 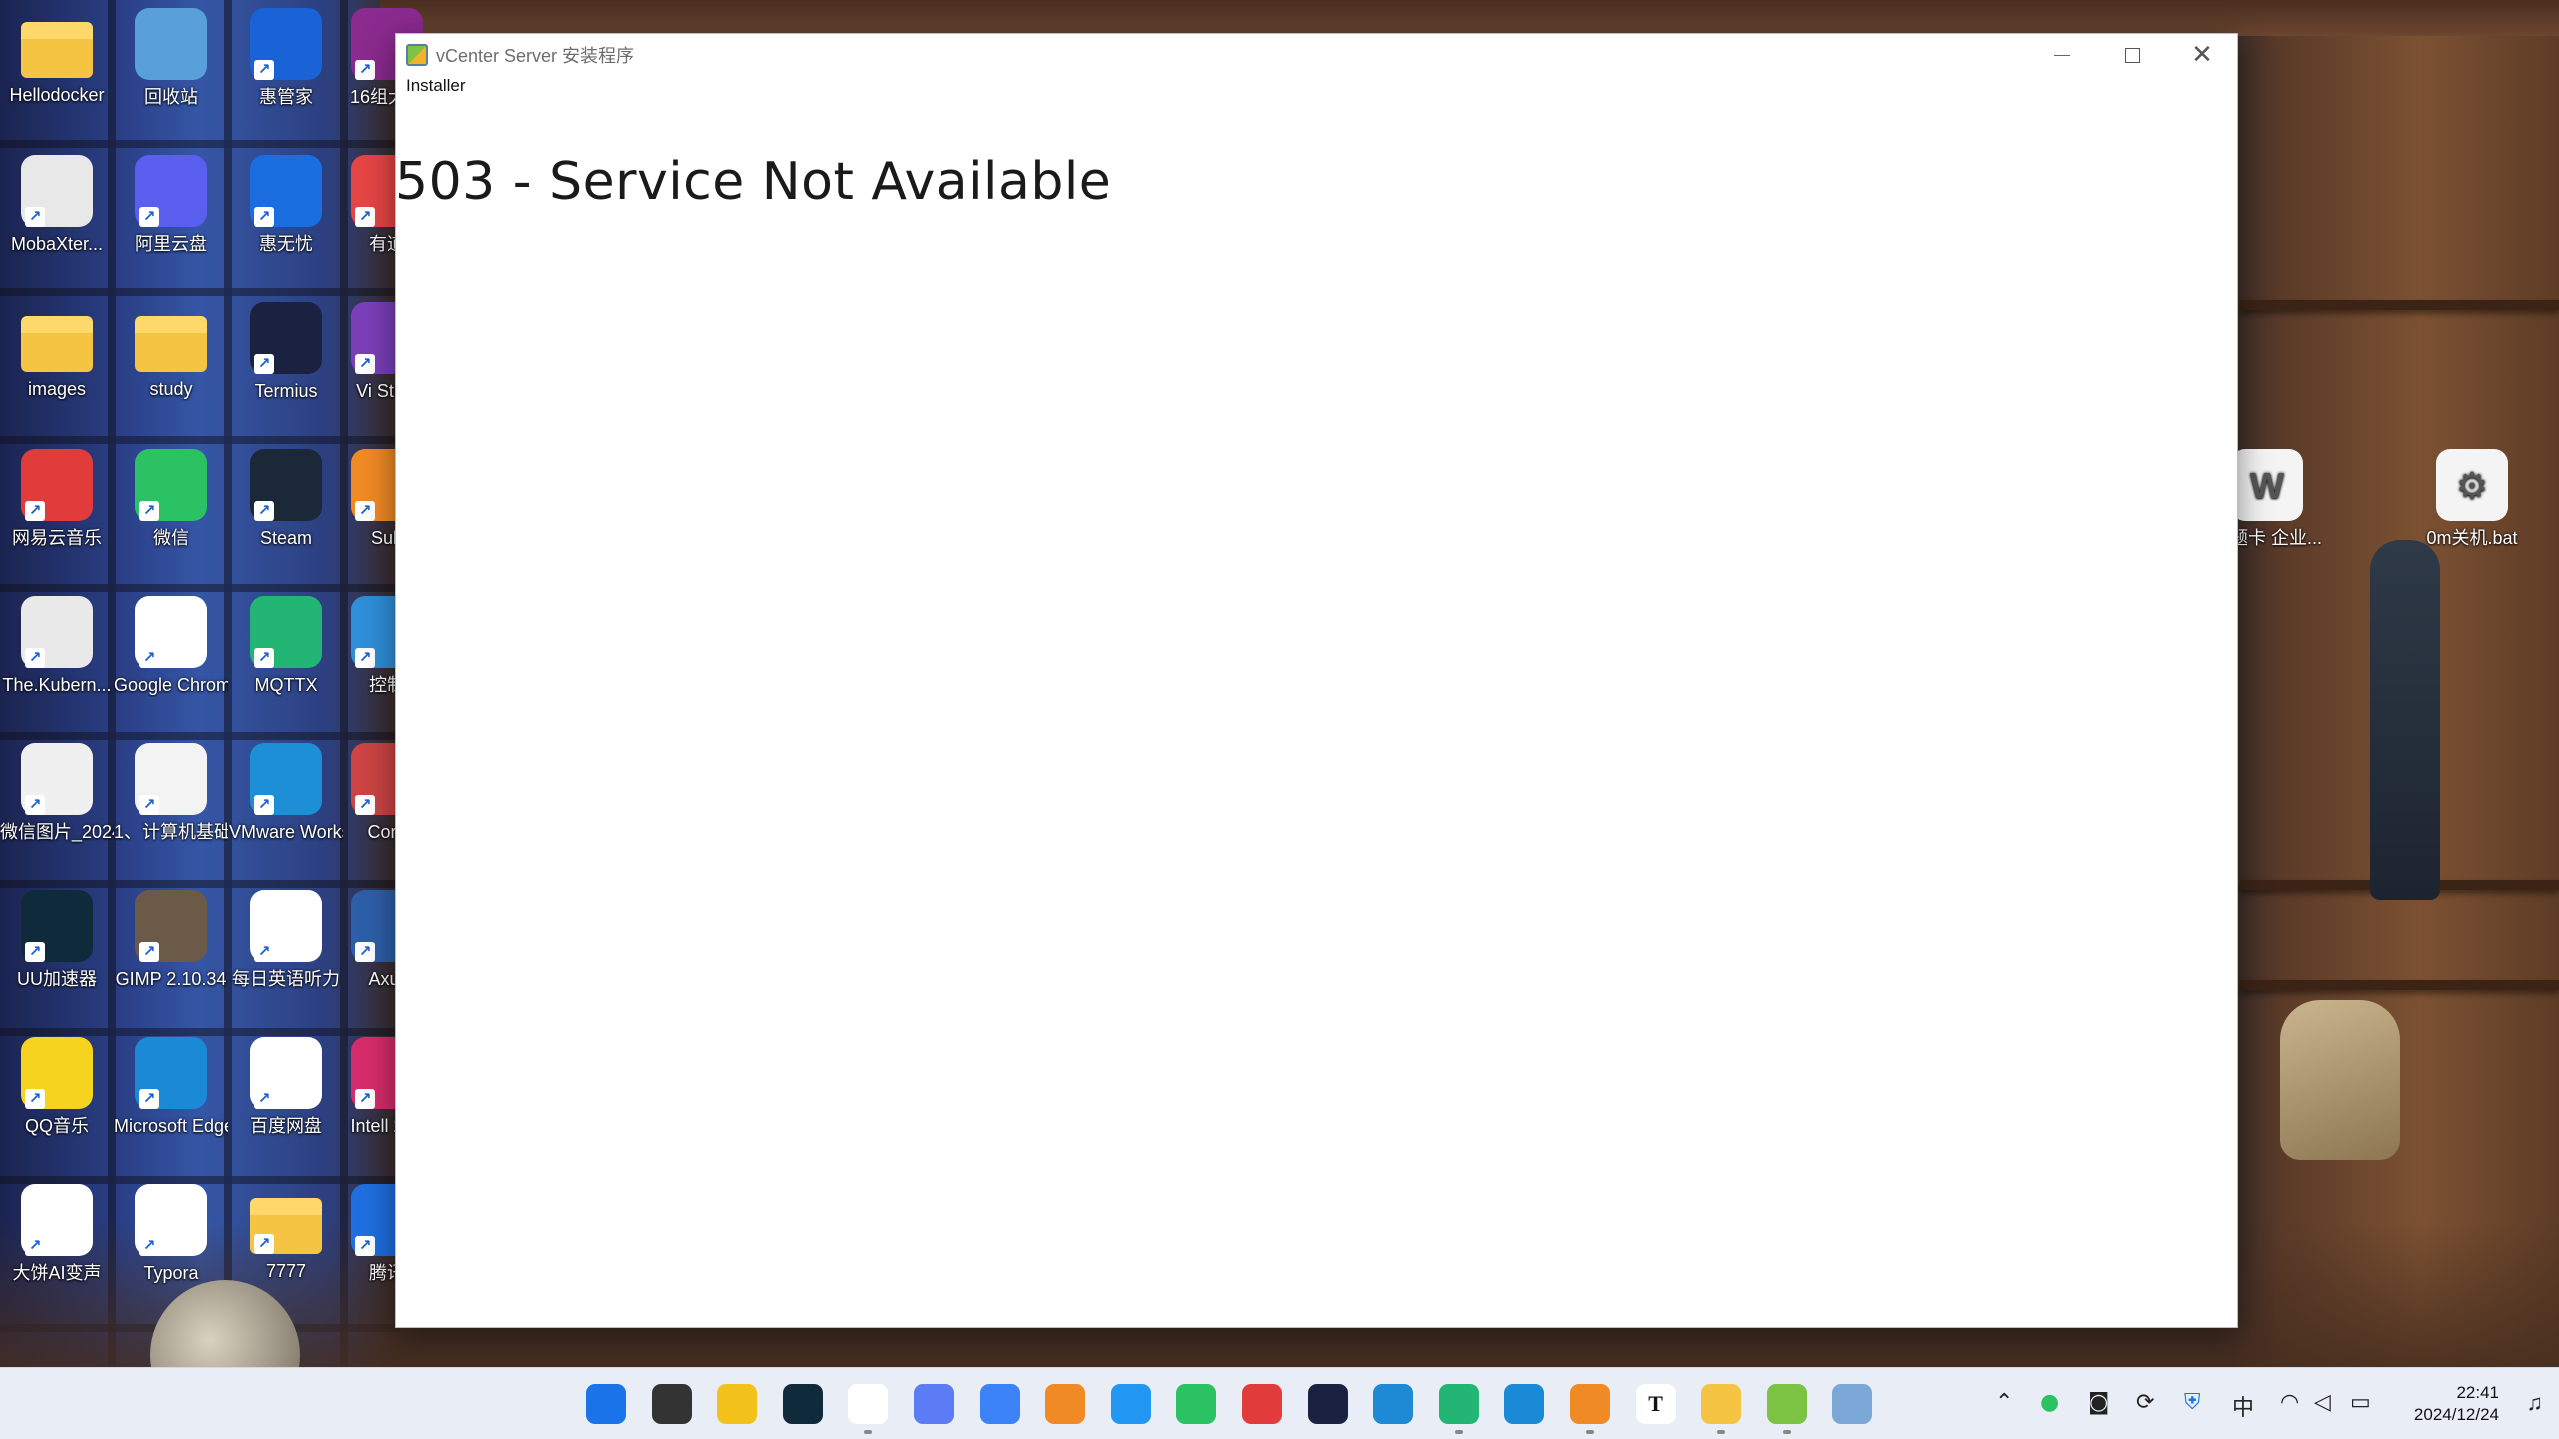 What do you see at coordinates (171, 191) in the screenshot?
I see `aliyun-drive-icon: ↗` at bounding box center [171, 191].